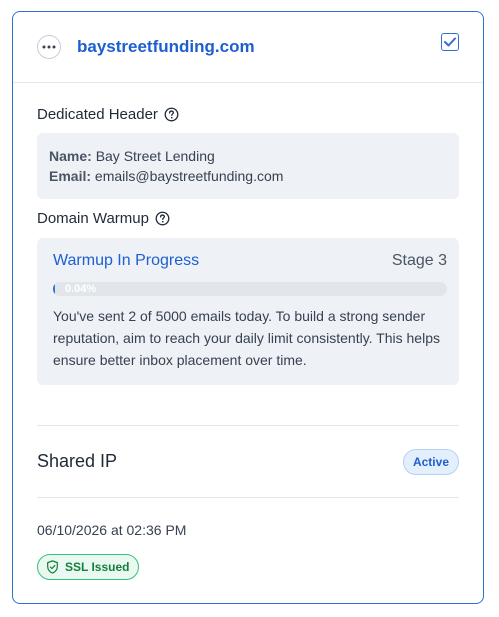 This screenshot has width=499, height=617. I want to click on name-label: Name:, so click(70, 156).